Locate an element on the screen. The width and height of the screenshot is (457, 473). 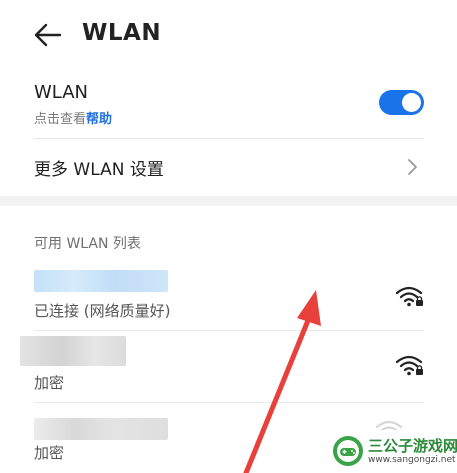
watermark-title: 三公子游戏网 is located at coordinates (412, 446).